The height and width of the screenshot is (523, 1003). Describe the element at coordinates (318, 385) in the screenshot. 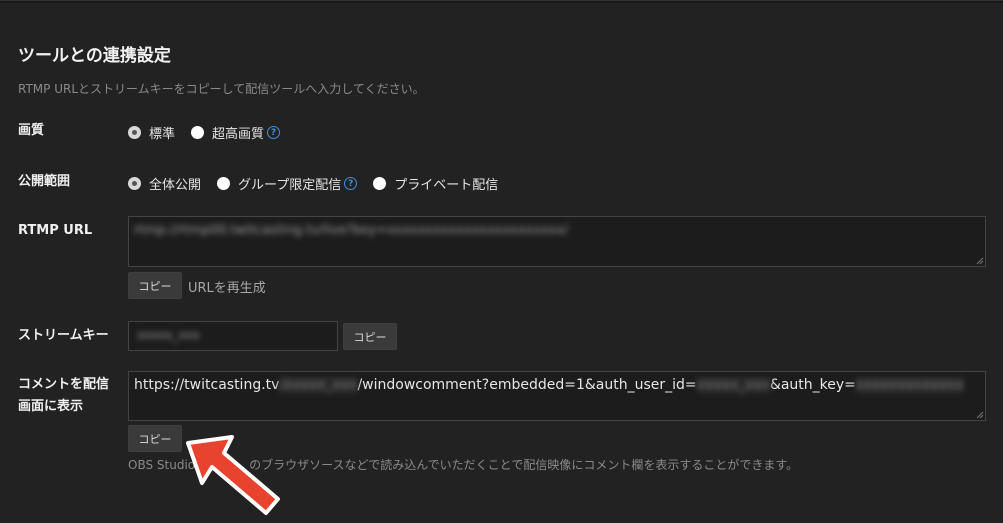

I see `comment-url-hidden-user: /xxxxx_xxx` at that location.